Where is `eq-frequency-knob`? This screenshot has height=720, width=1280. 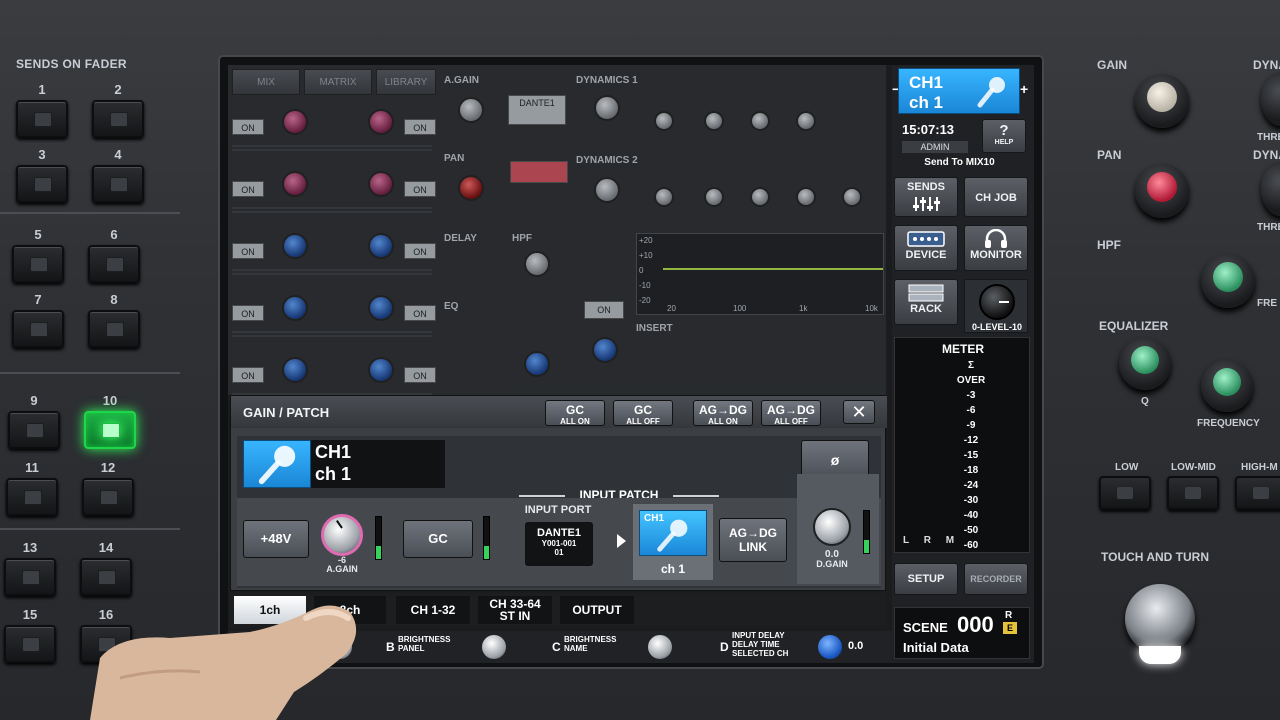 eq-frequency-knob is located at coordinates (1227, 386).